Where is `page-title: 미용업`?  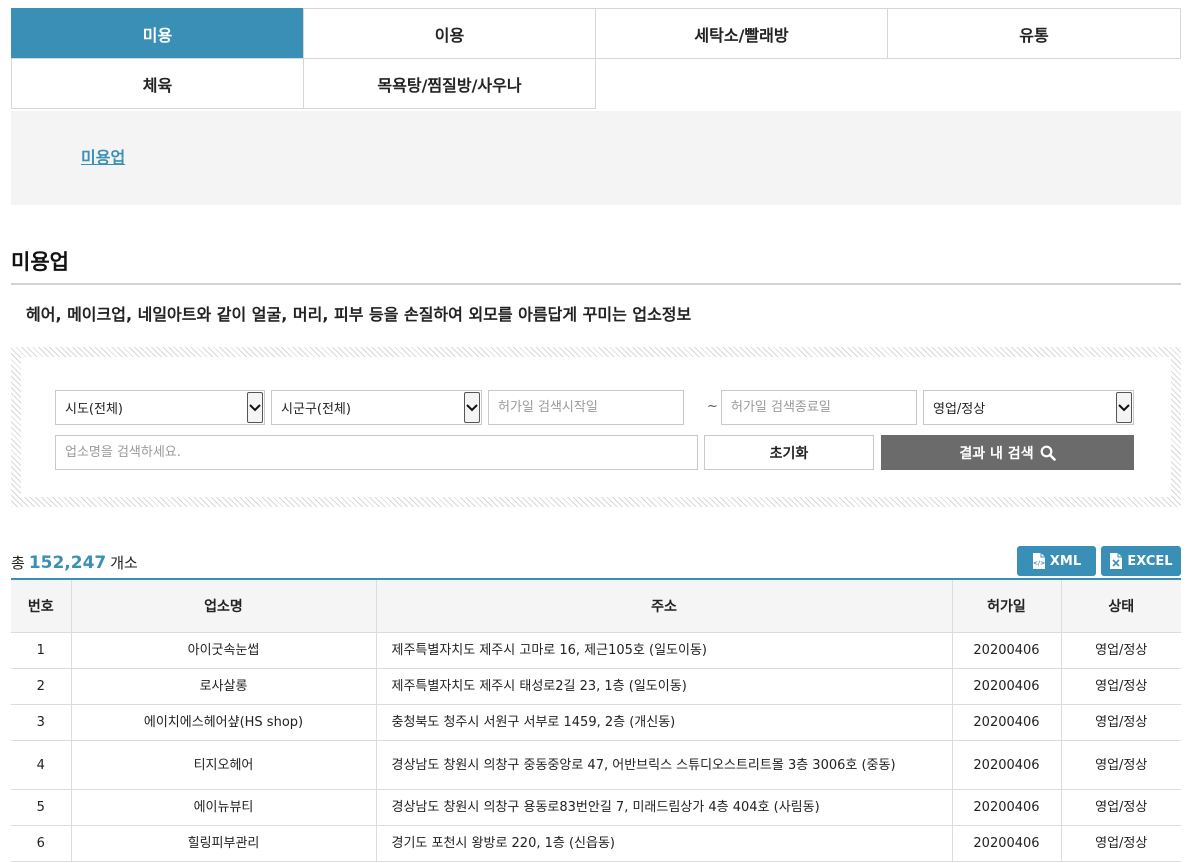
page-title: 미용업 is located at coordinates (40, 262).